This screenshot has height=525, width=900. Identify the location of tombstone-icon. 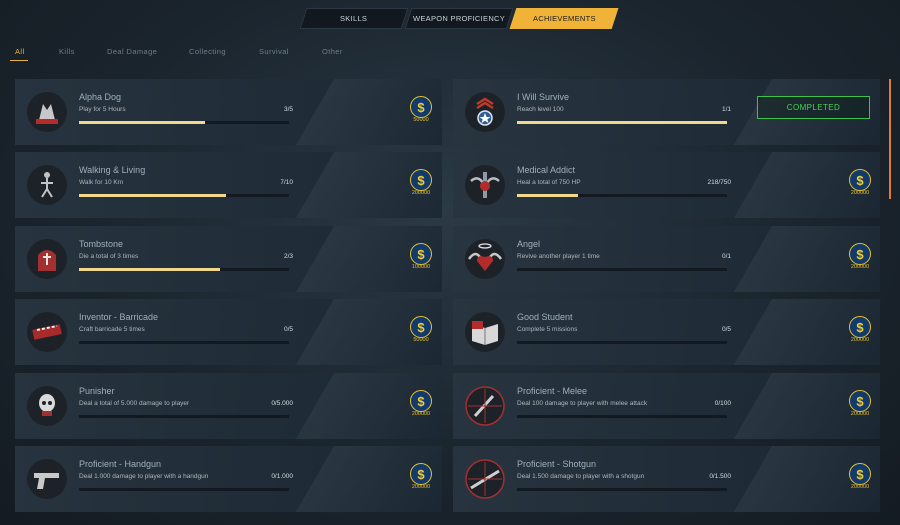
(47, 259).